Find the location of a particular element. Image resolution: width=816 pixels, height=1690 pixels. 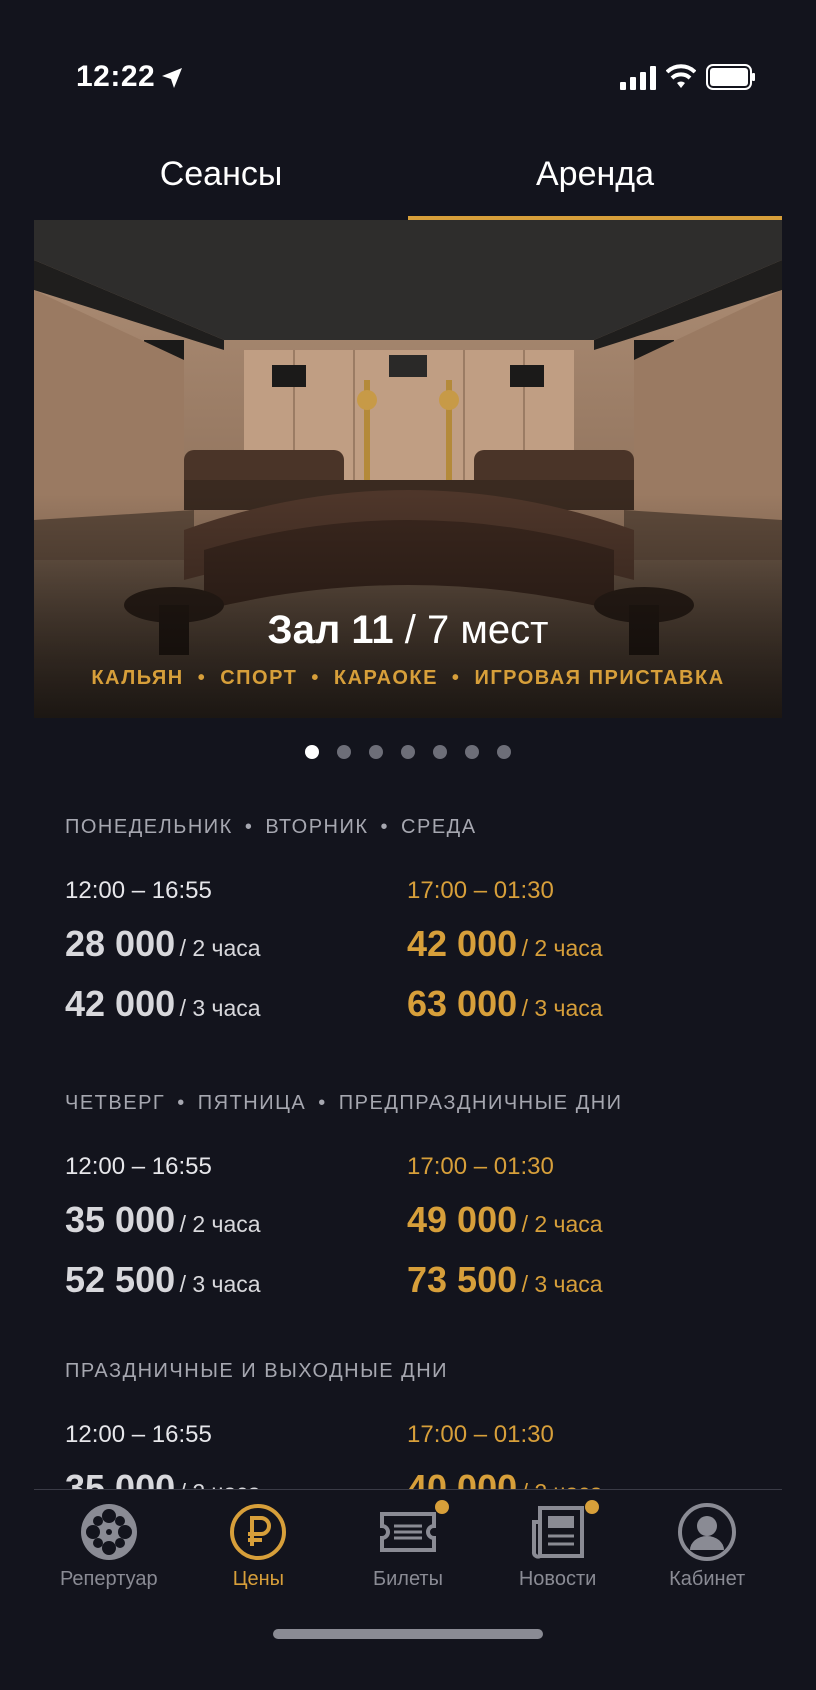

nav-prices: Цены is located at coordinates (259, 1547).